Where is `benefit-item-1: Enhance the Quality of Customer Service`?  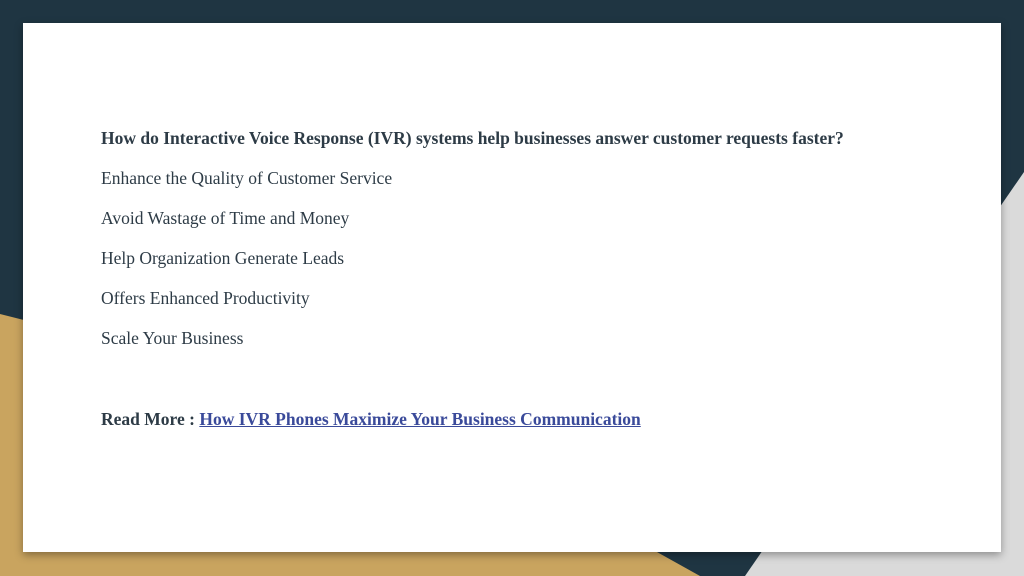 benefit-item-1: Enhance the Quality of Customer Service is located at coordinates (247, 178).